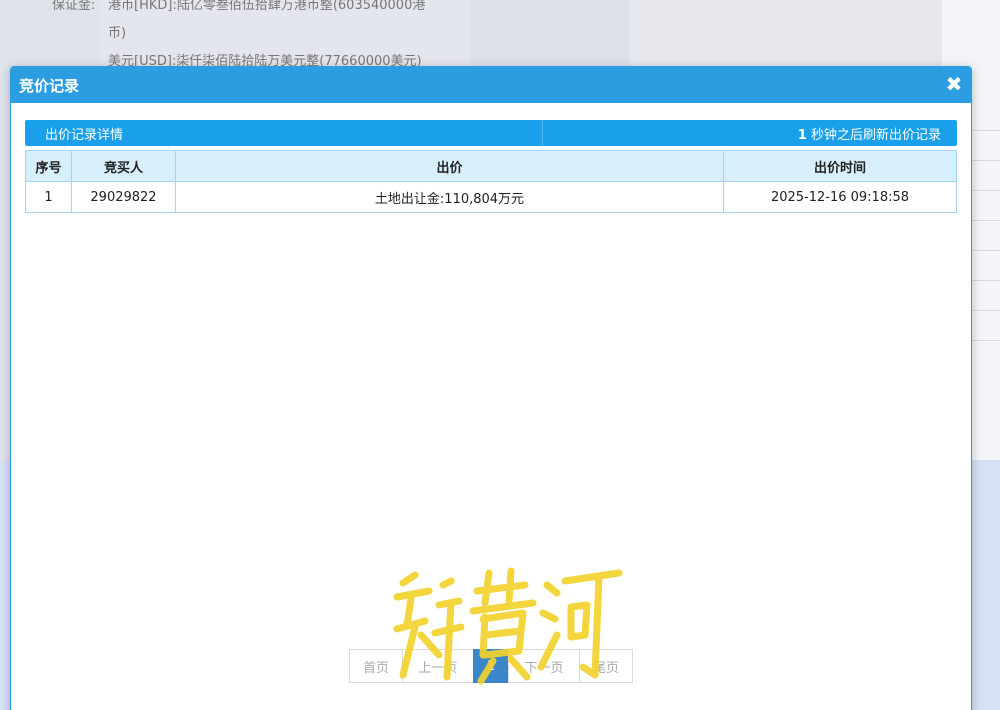 This screenshot has width=1000, height=710. I want to click on dialog-title: 竞价记录, so click(49, 85).